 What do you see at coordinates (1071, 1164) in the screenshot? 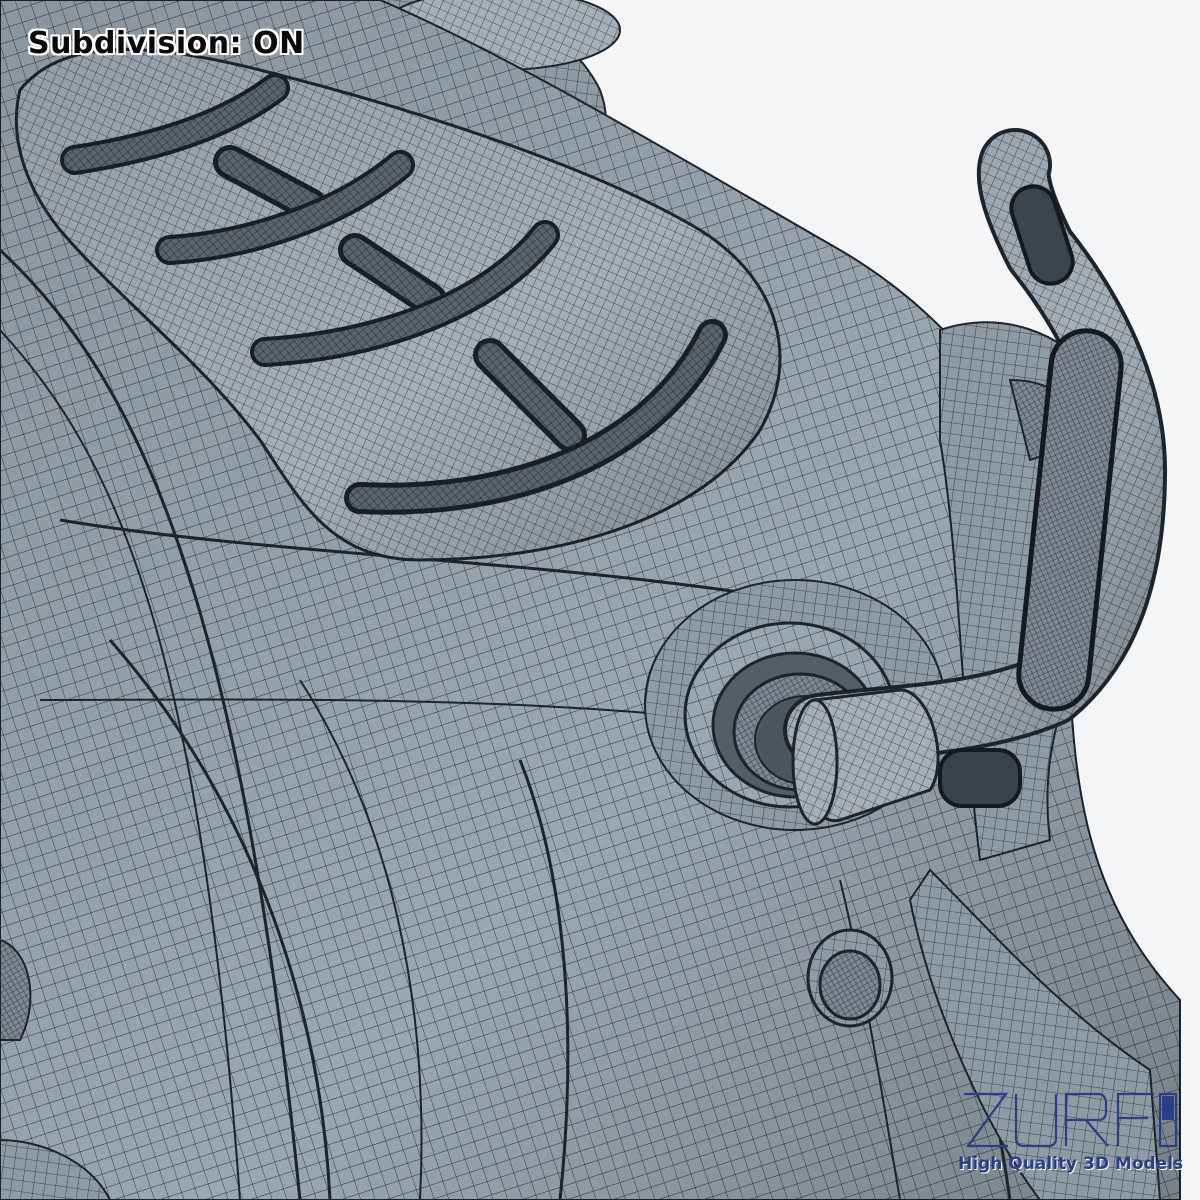
I see `watermark-tagline: High Quality 3D Models` at bounding box center [1071, 1164].